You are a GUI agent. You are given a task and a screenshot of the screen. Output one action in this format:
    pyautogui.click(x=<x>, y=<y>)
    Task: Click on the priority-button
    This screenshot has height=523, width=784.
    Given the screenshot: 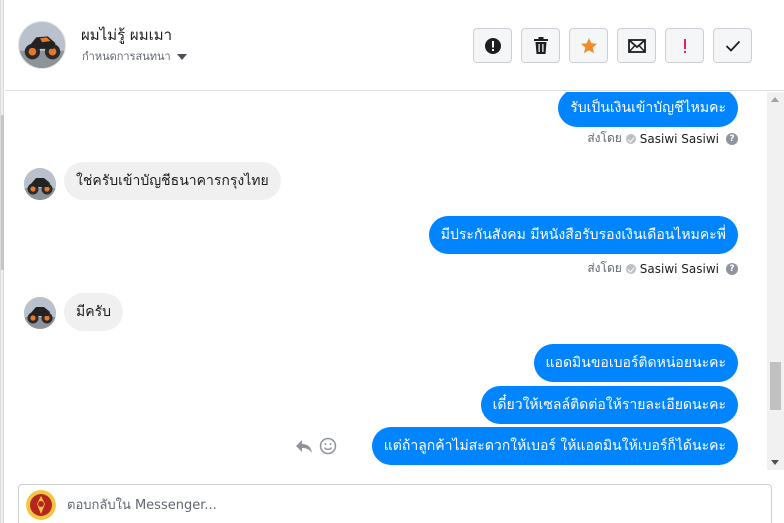 What is the action you would take?
    pyautogui.click(x=684, y=45)
    